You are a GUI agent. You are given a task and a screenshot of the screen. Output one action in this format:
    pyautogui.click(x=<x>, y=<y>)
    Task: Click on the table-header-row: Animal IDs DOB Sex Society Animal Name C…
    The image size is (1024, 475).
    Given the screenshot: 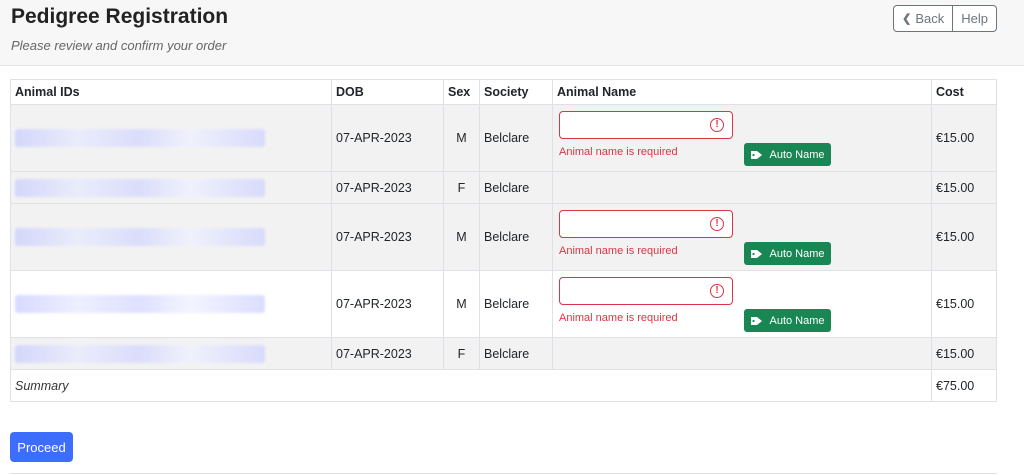 What is the action you would take?
    pyautogui.click(x=503, y=92)
    